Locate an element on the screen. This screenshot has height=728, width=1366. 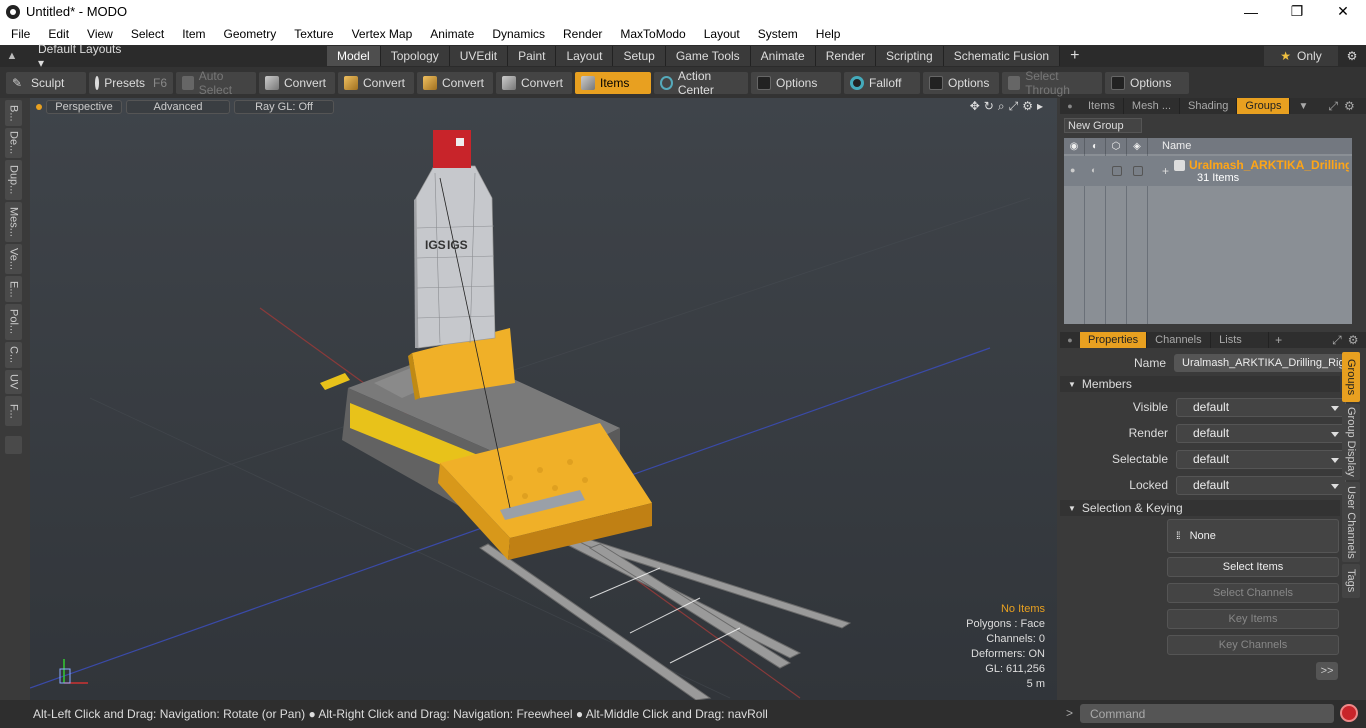
menu-system: System is located at coordinates (776, 34).